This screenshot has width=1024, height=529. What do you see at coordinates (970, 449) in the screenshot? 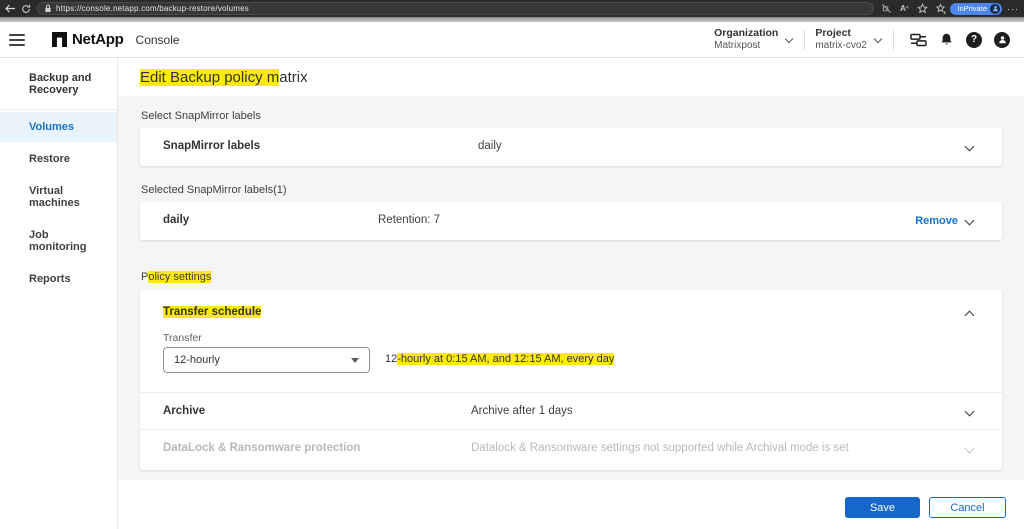
I see `chevron-down-disabled-icon` at bounding box center [970, 449].